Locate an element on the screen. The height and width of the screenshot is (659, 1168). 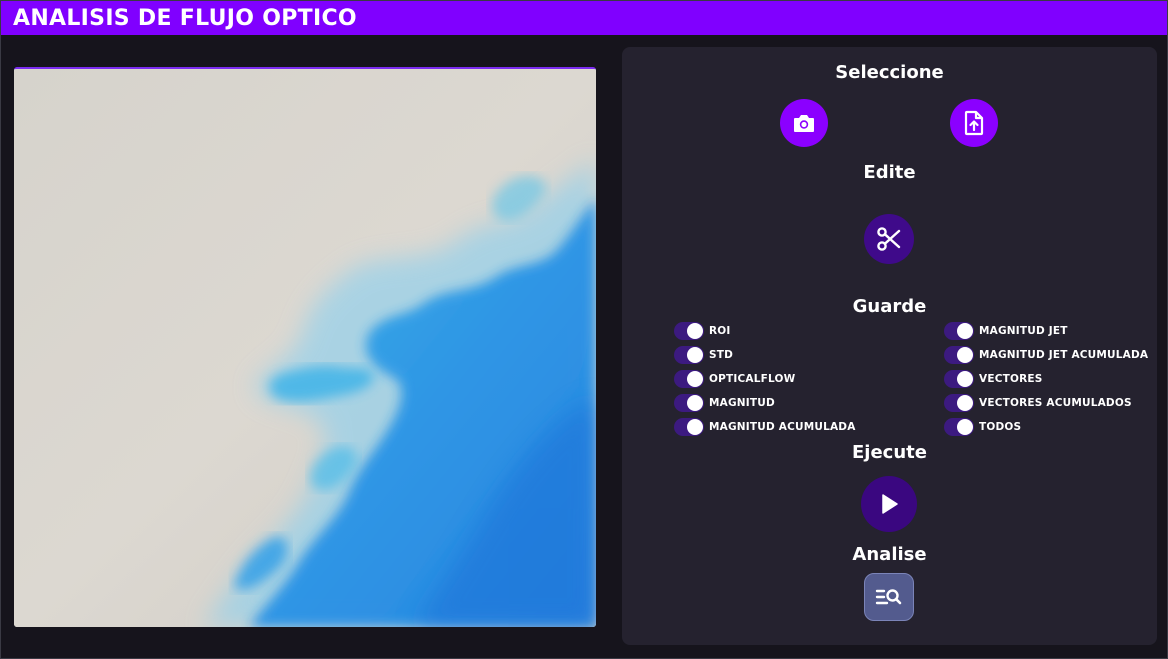
toggle-vectores-acumulados: VECTORES ACUMULADOS is located at coordinates (1038, 403).